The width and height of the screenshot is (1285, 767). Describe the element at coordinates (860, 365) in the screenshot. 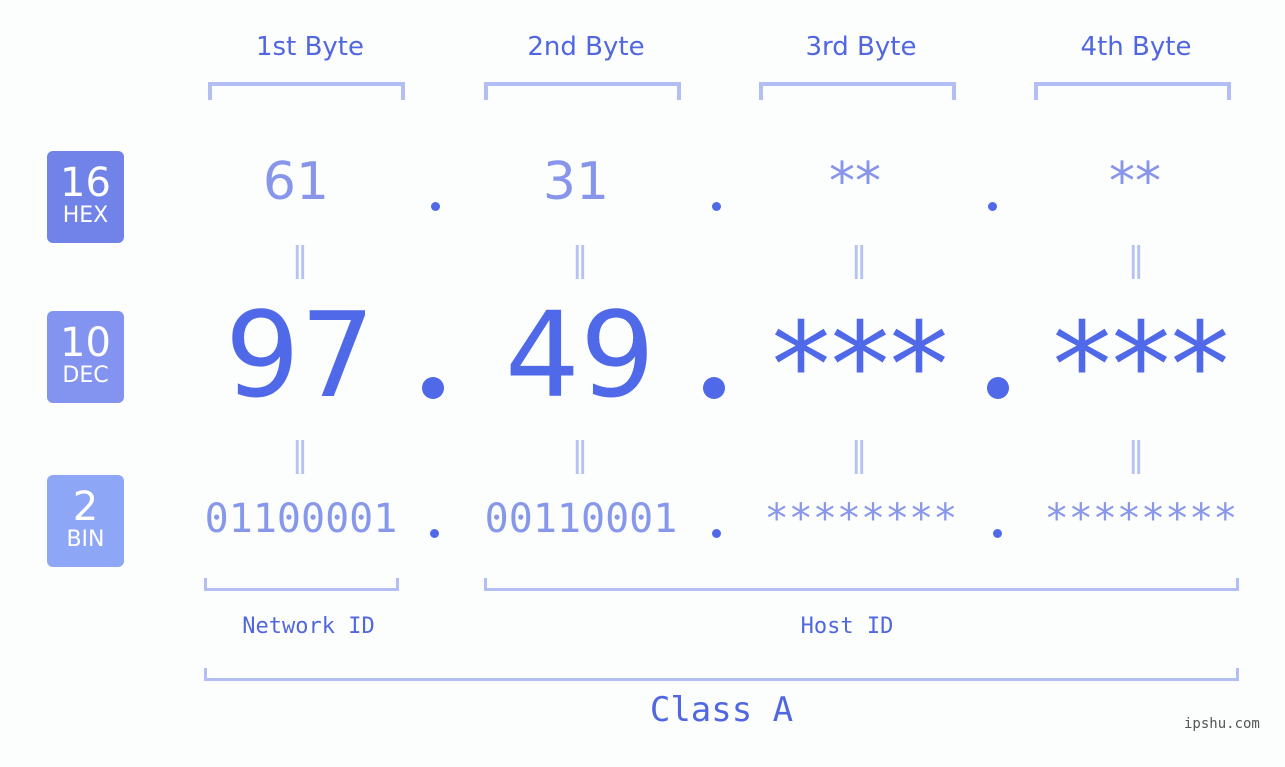

I see `dec-value-3: ***` at that location.